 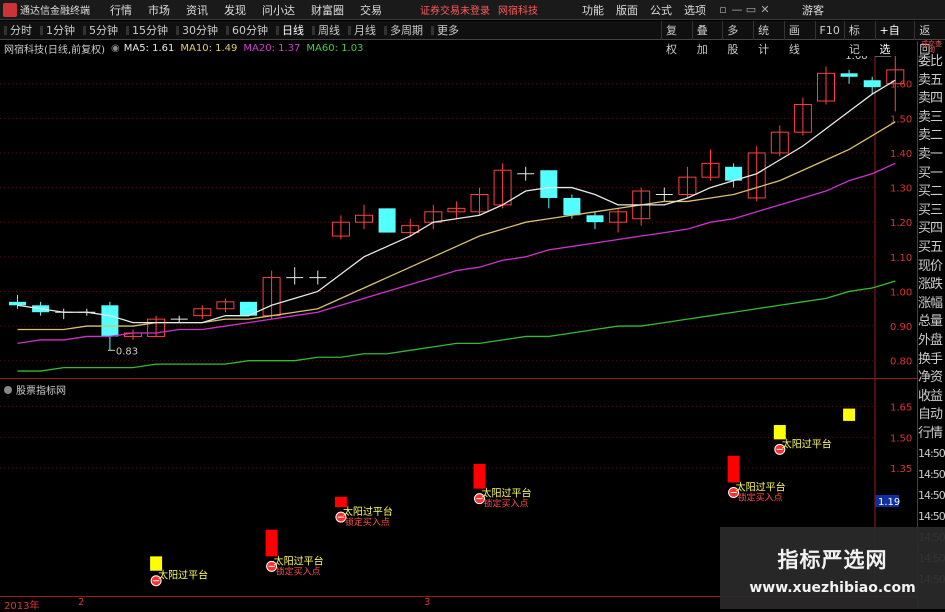 I want to click on quote-field-17: 净资, so click(x=930, y=378).